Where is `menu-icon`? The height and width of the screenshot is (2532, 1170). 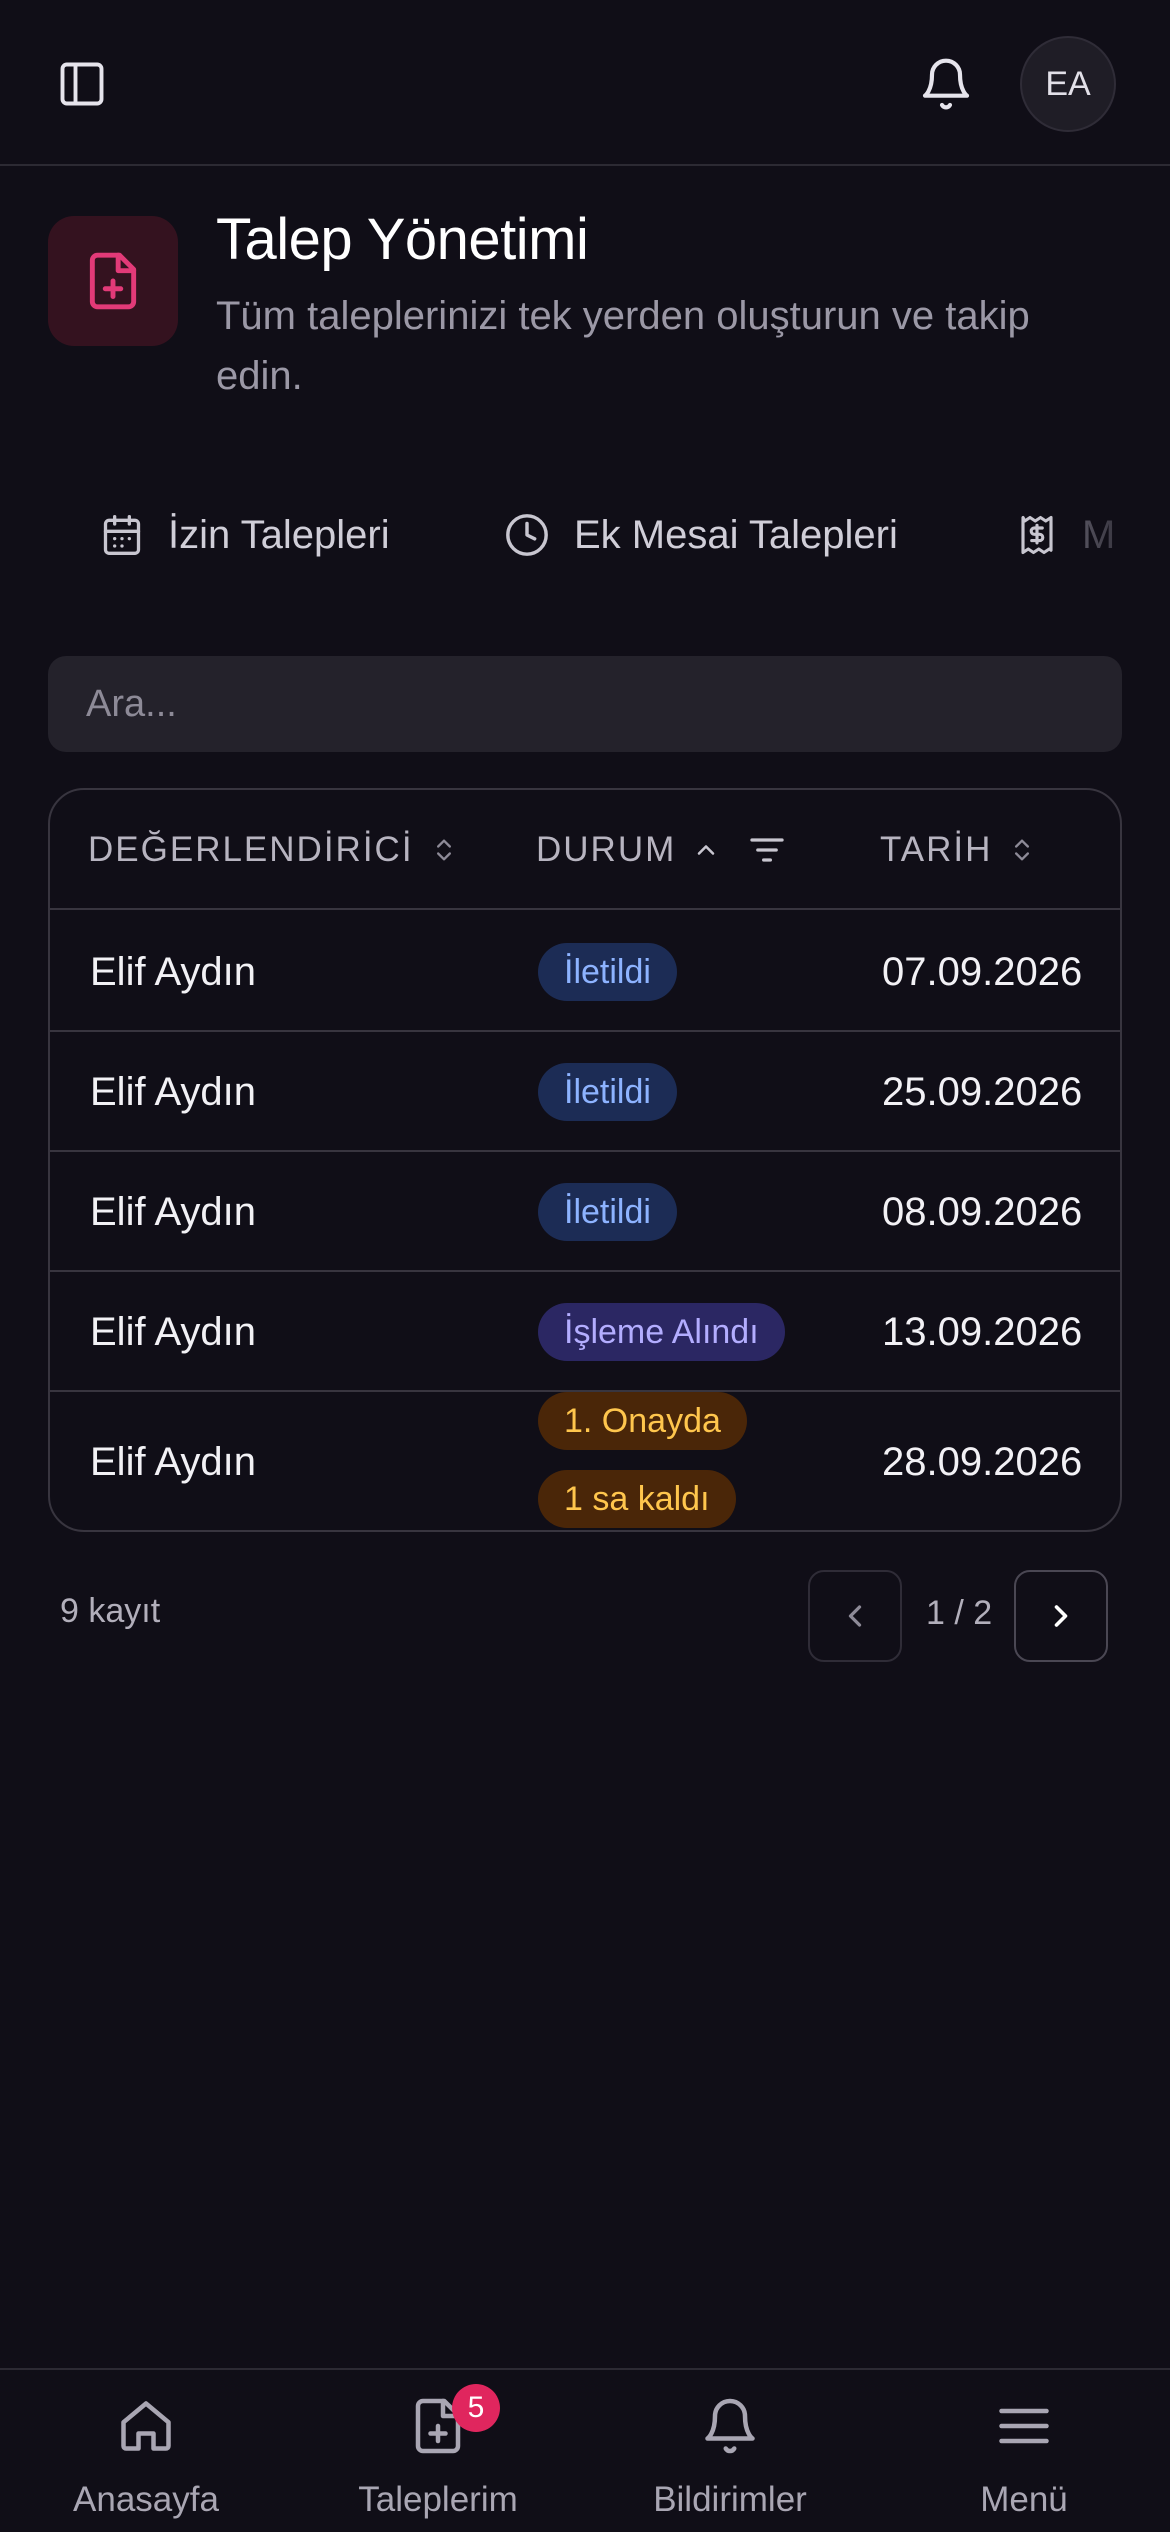
menu-icon is located at coordinates (1024, 2426).